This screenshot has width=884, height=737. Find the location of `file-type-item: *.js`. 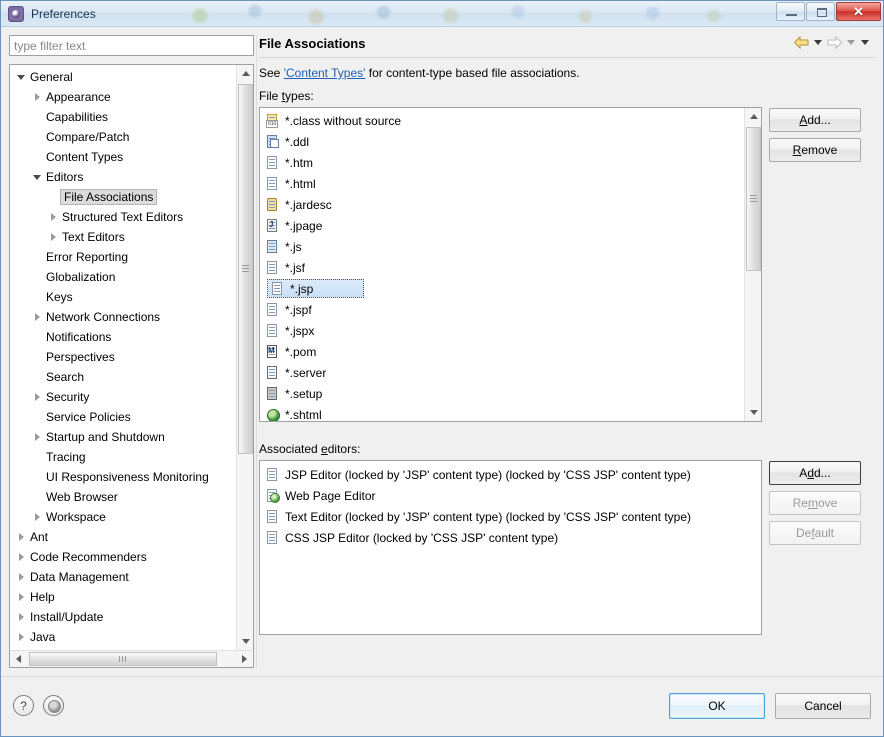

file-type-item: *.js is located at coordinates (501, 246).